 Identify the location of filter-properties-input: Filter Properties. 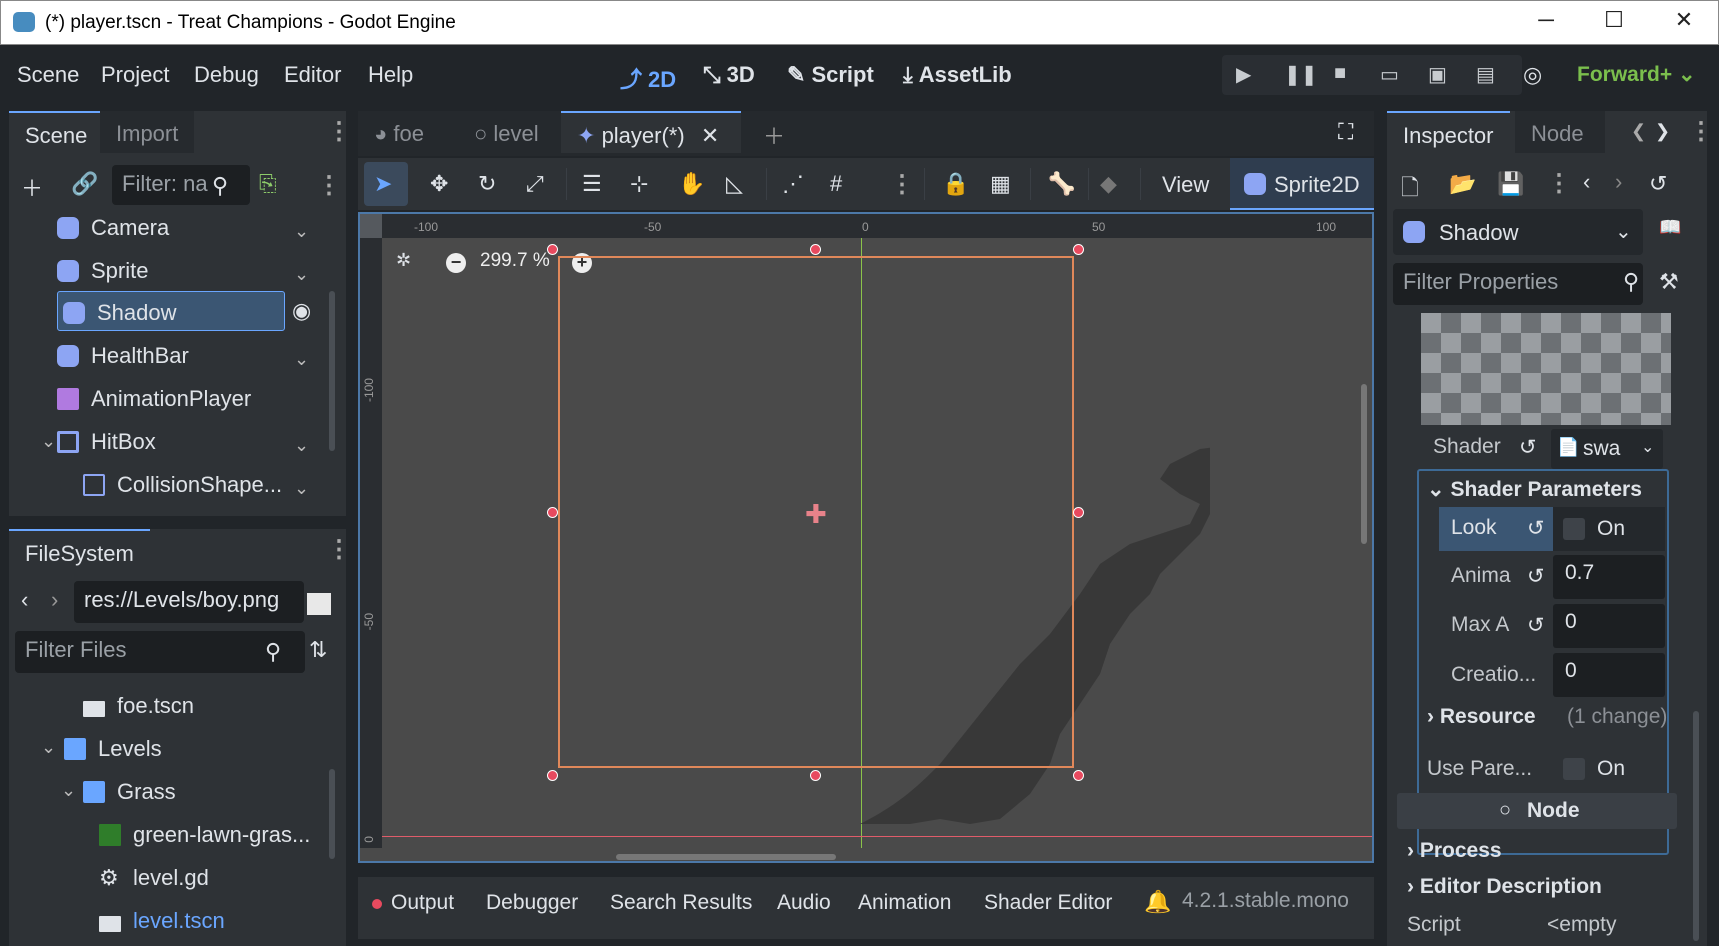
(1518, 284).